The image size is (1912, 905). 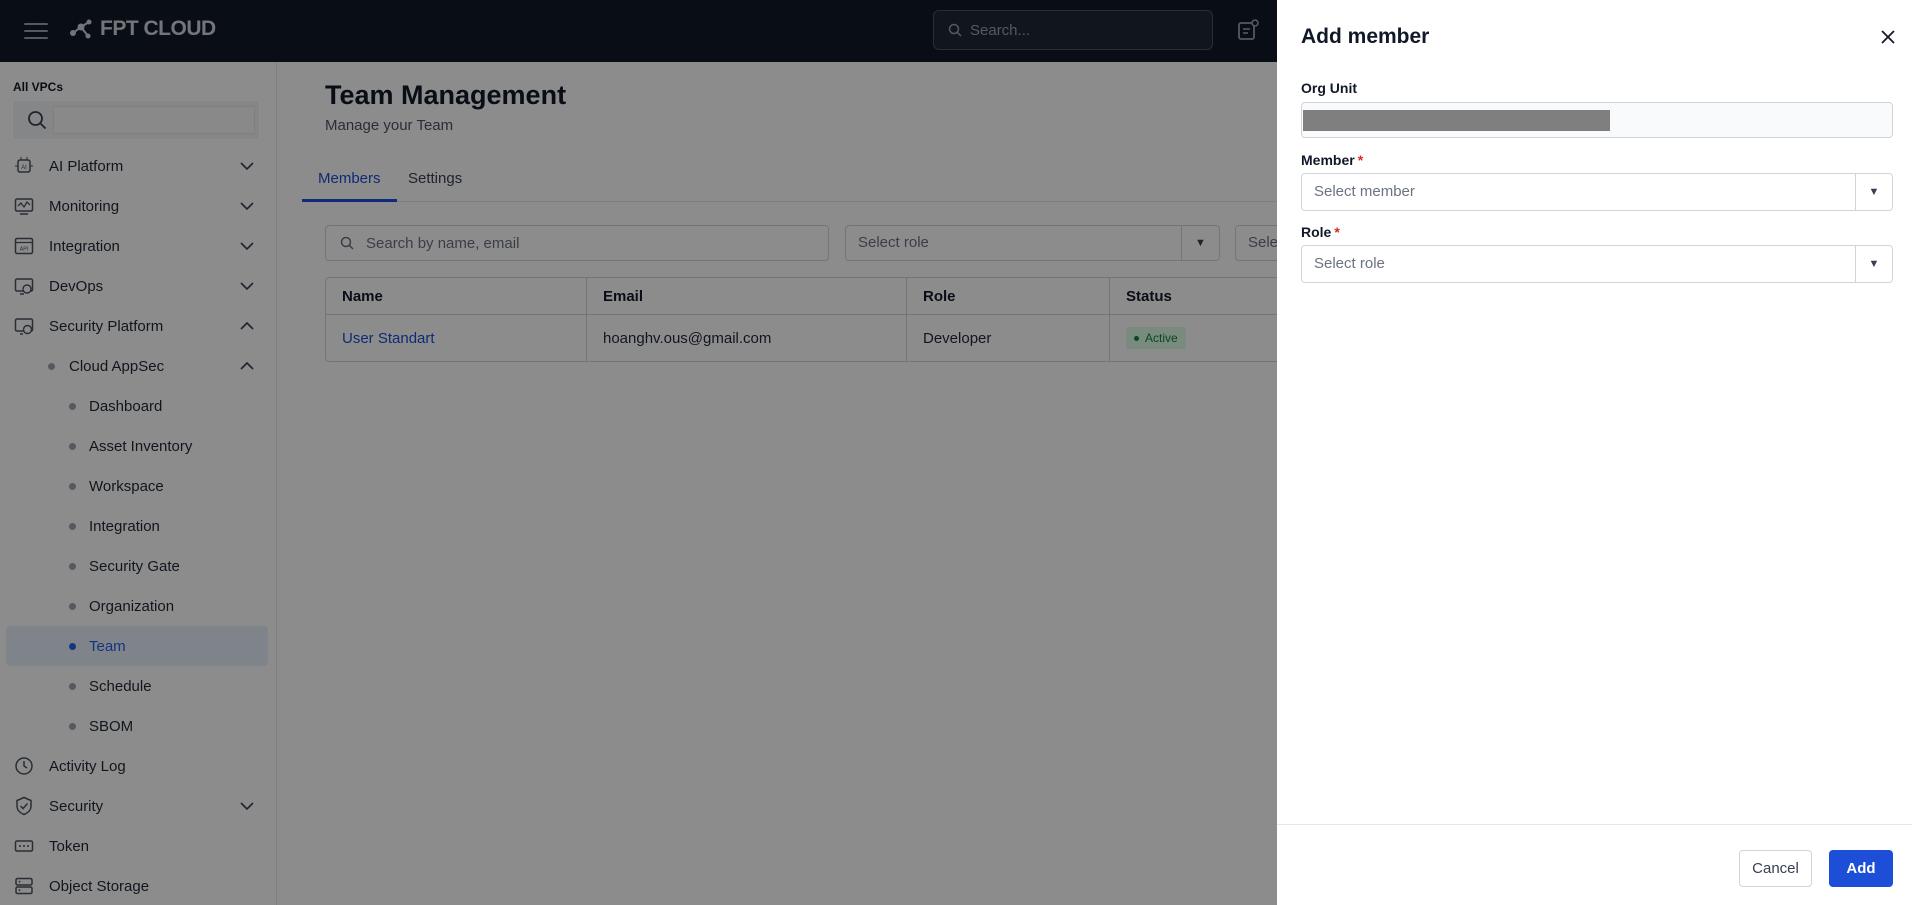 I want to click on close-icon, so click(x=1888, y=37).